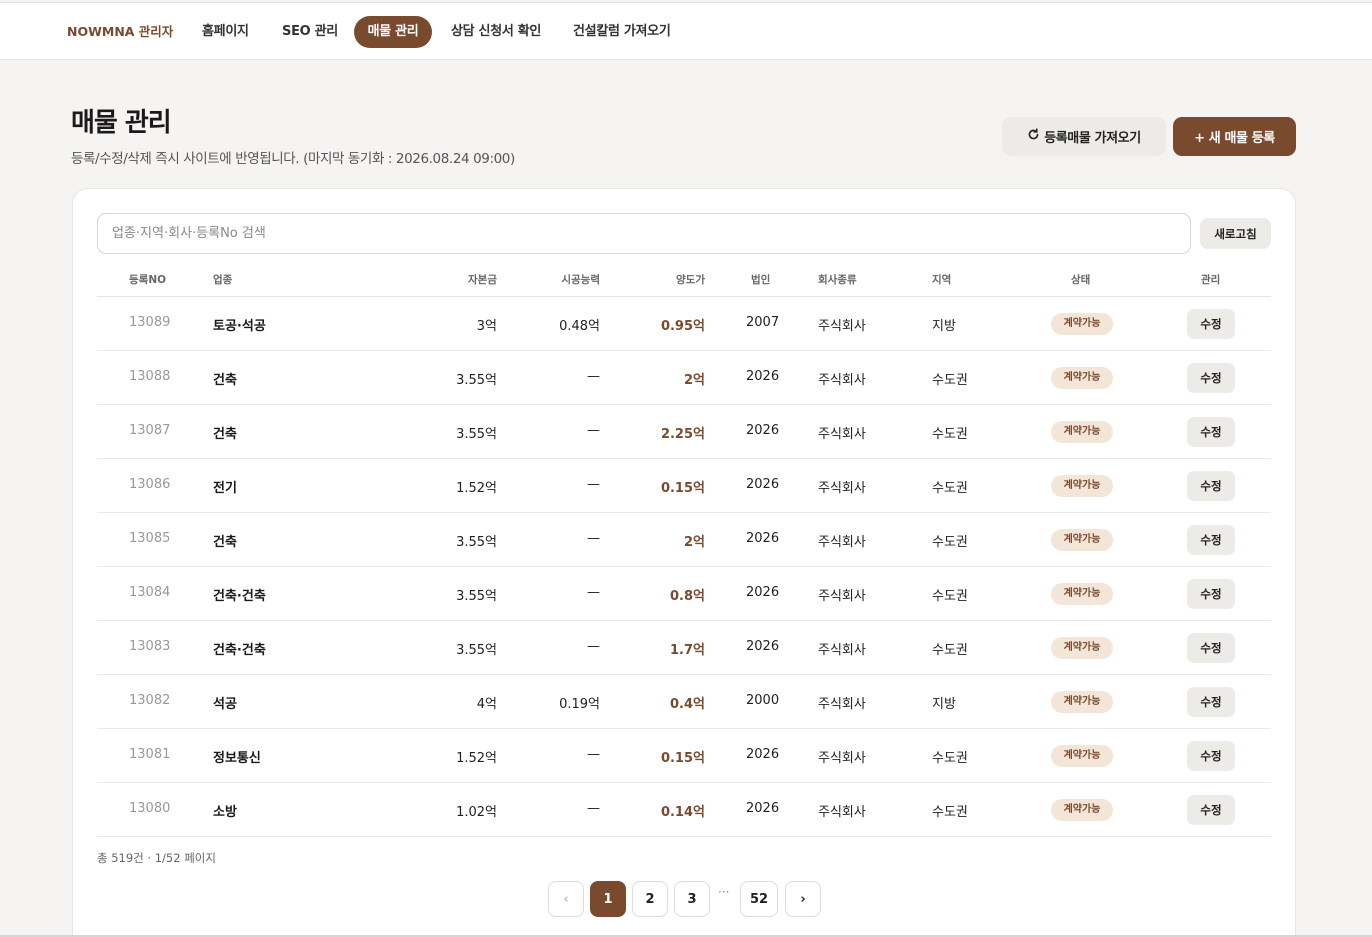 Image resolution: width=1372 pixels, height=937 pixels. I want to click on table-row: 13086 전기 1.52억 — 0.15억 2026 주식회사 수도권 계약가능 수정, so click(684, 486).